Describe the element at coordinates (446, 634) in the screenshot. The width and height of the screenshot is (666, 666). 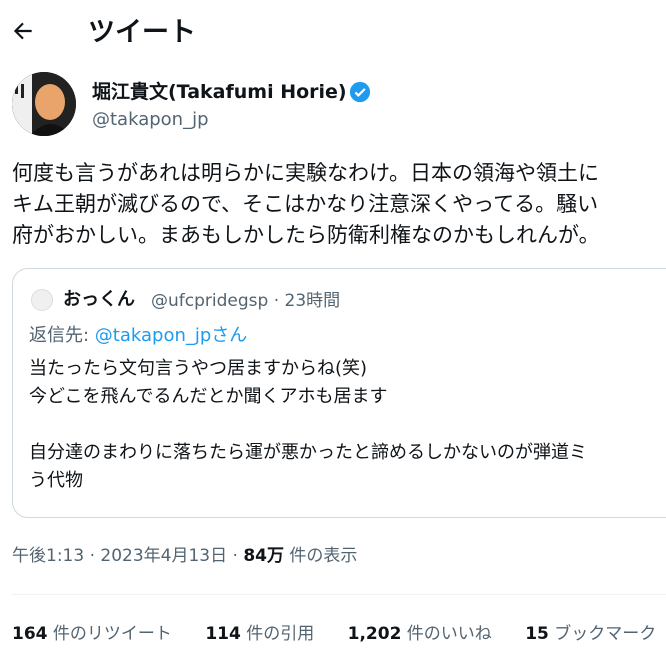
I see `likes-label: 件のいいね` at that location.